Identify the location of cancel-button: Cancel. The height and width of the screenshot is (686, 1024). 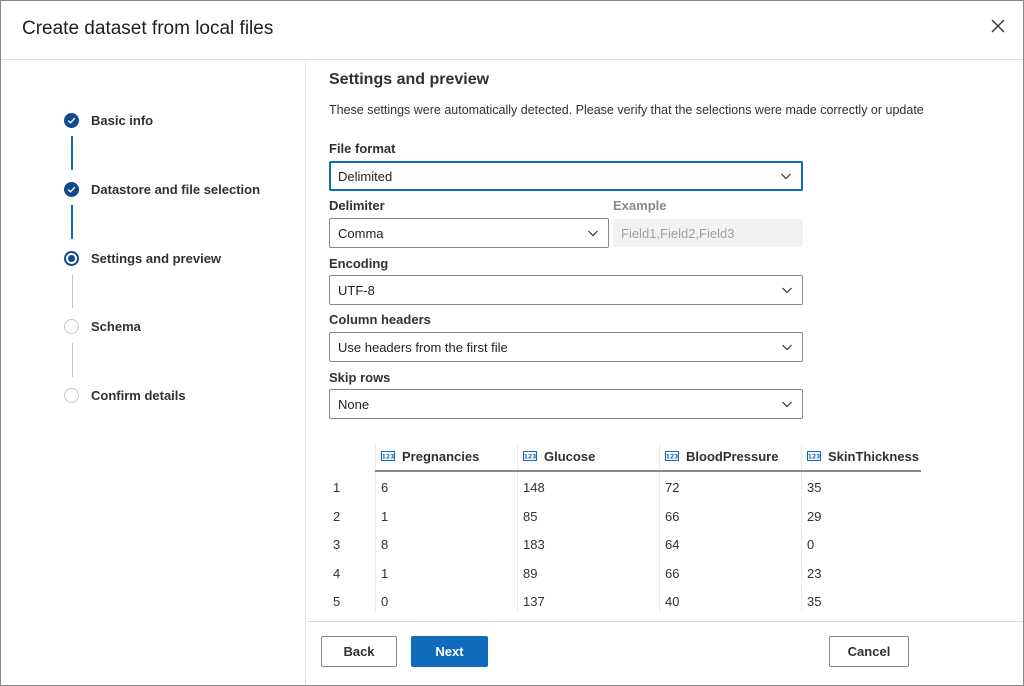
(869, 651).